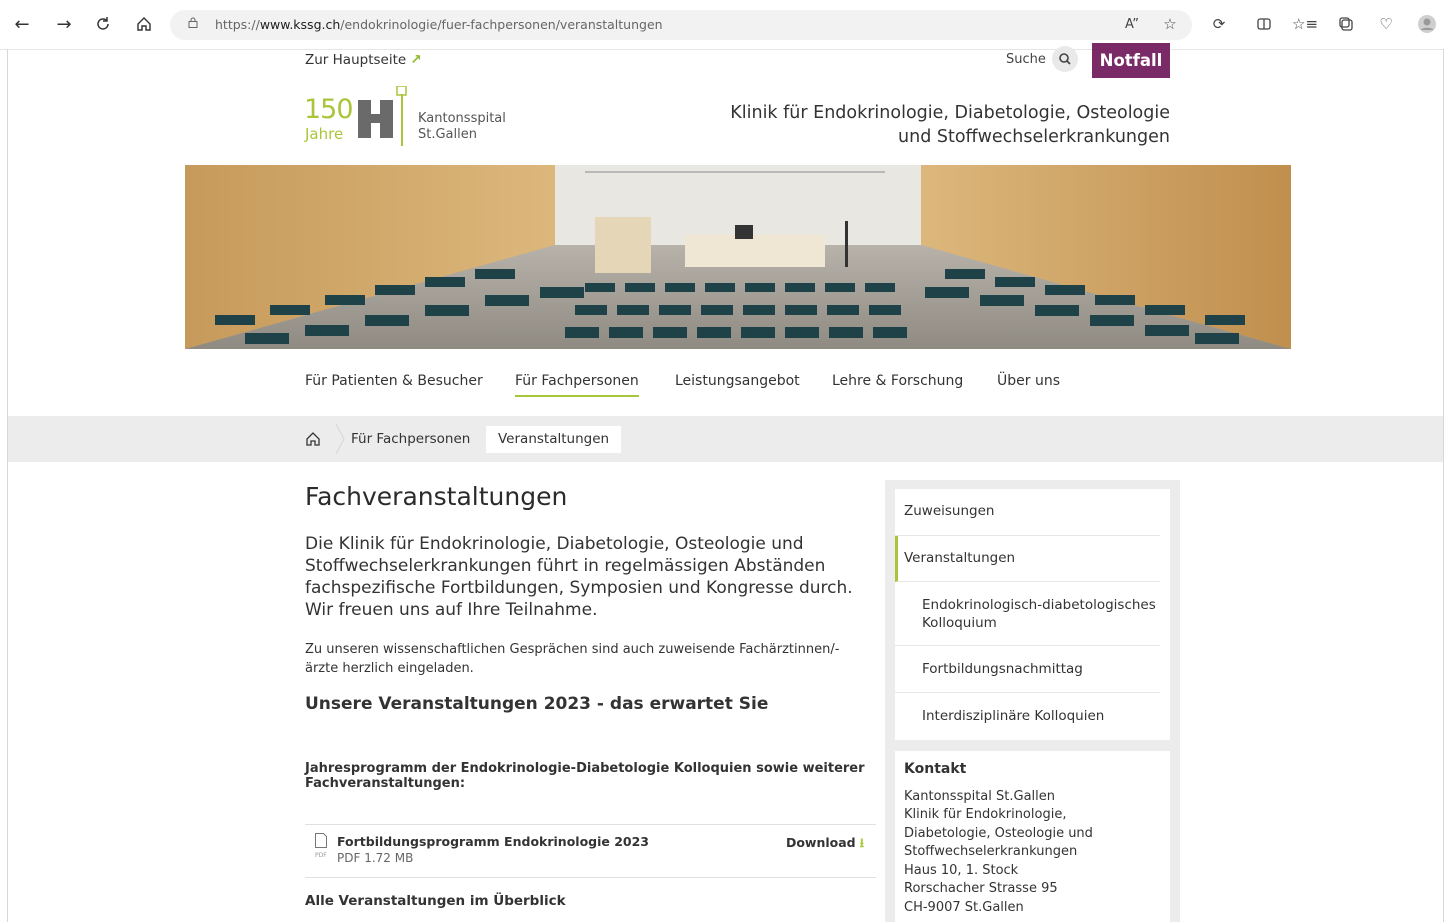  I want to click on logo-anniversary-number: 150, so click(329, 109).